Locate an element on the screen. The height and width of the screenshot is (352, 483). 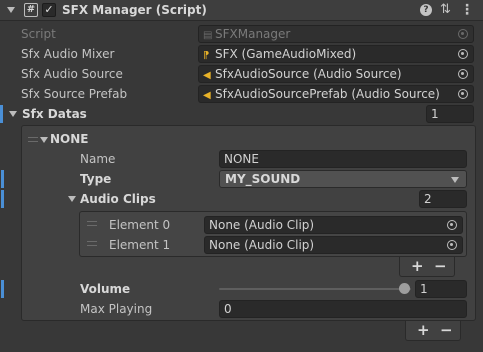
audio-clips-label: Audio Clips is located at coordinates (118, 199).